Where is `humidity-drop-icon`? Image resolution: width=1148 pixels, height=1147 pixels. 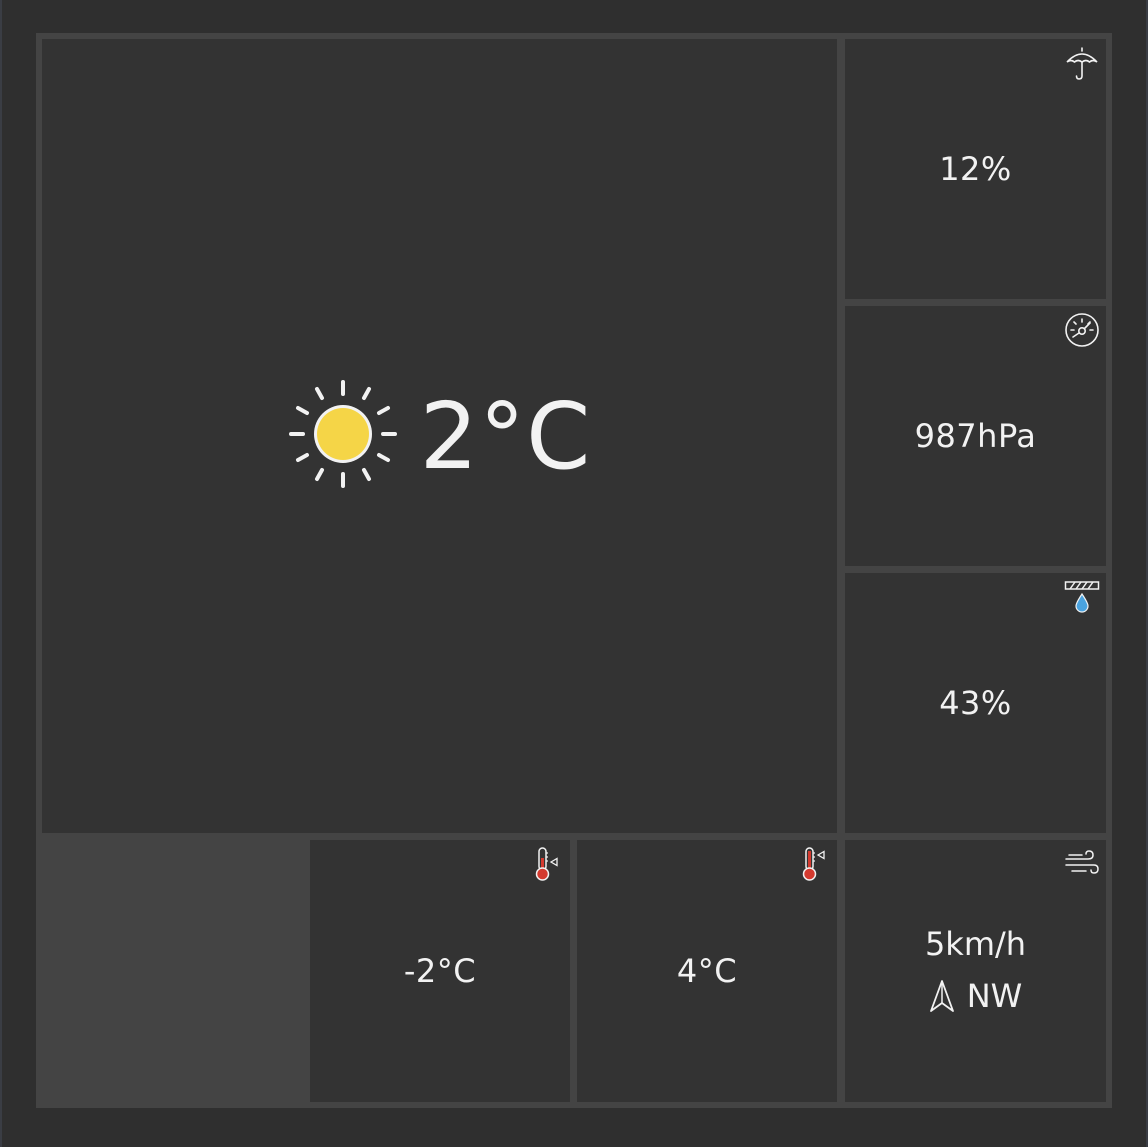 humidity-drop-icon is located at coordinates (1082, 597).